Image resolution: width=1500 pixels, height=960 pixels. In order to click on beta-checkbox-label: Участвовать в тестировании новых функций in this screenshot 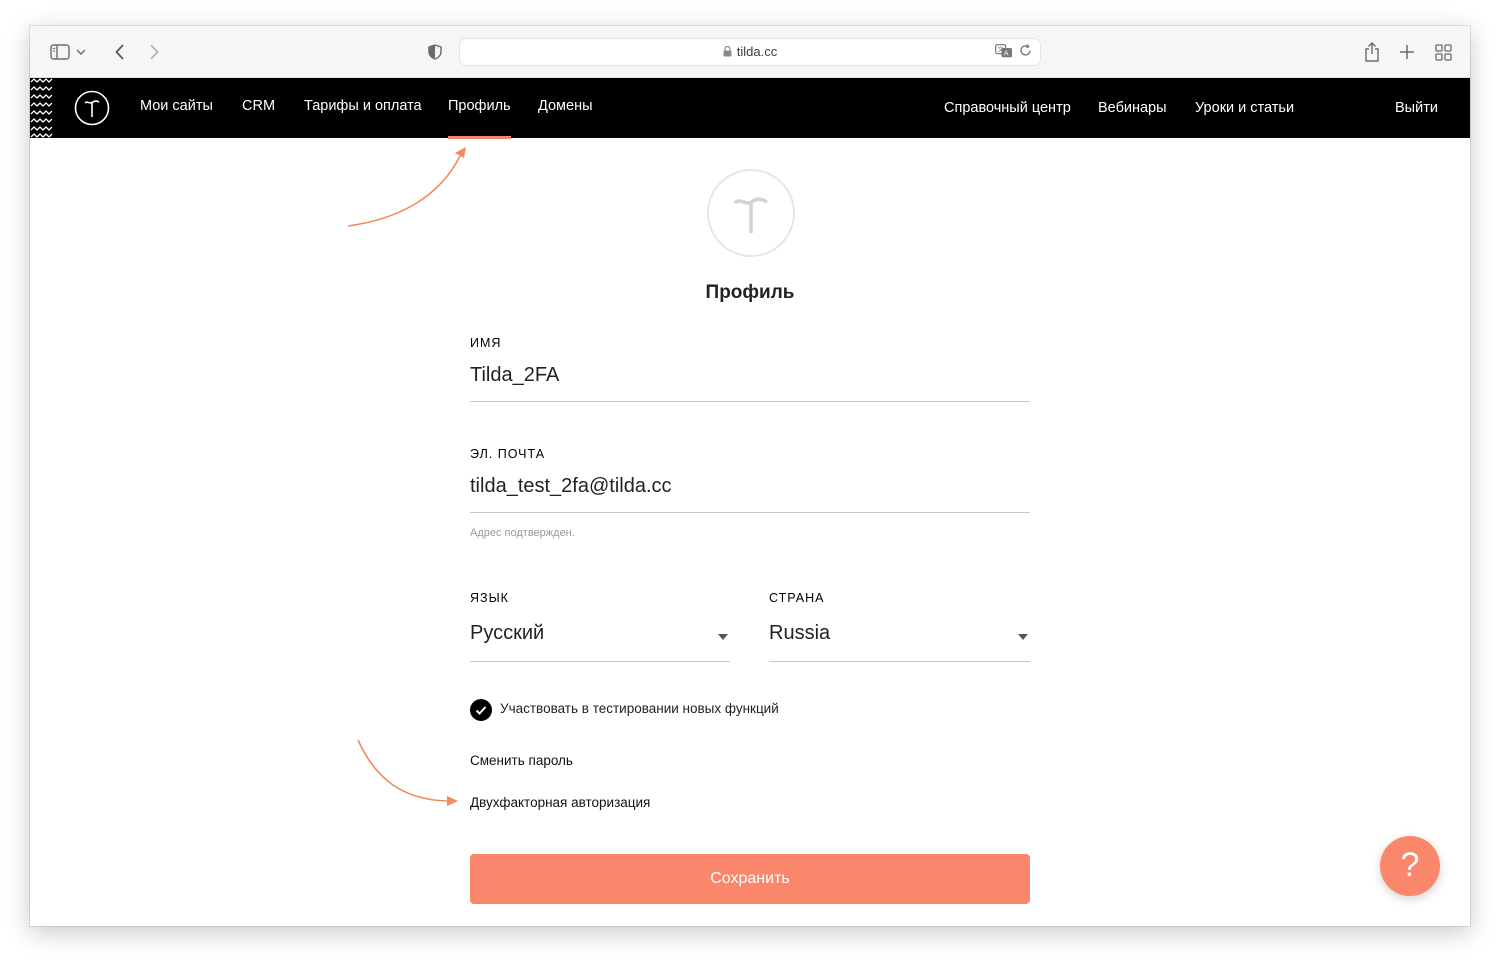, I will do `click(639, 708)`.